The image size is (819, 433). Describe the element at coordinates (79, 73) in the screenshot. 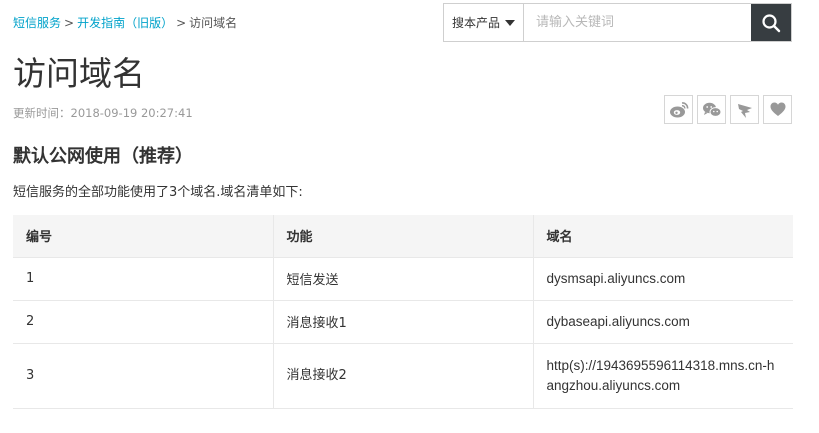

I see `page-title: 访问域名` at that location.